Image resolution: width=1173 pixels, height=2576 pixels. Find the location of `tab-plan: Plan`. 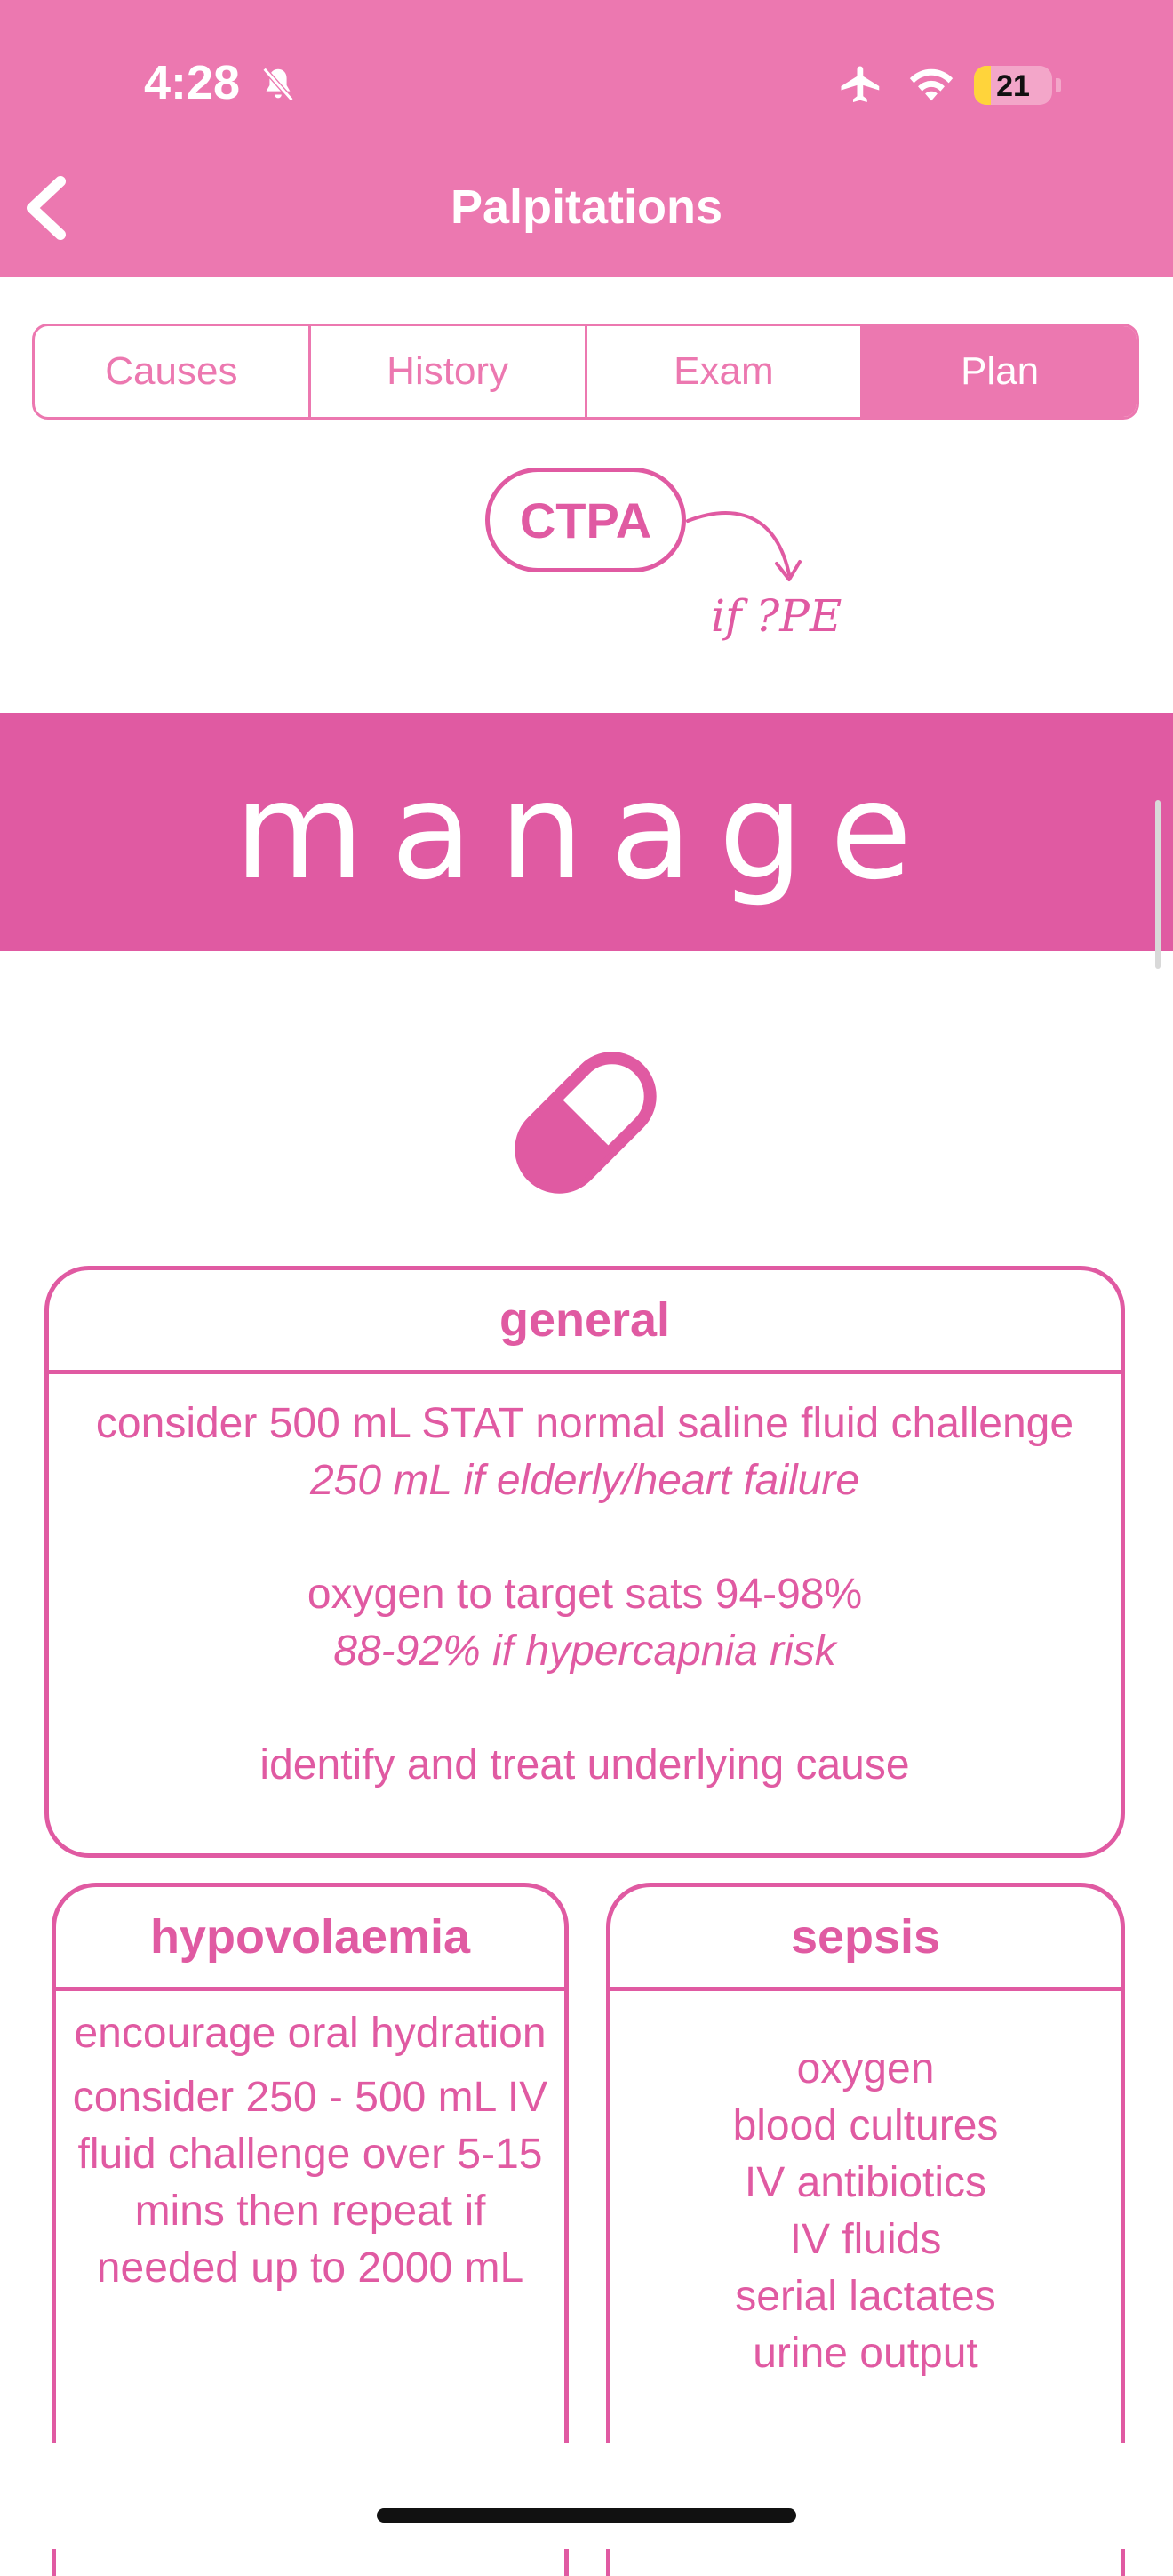

tab-plan: Plan is located at coordinates (1000, 371).